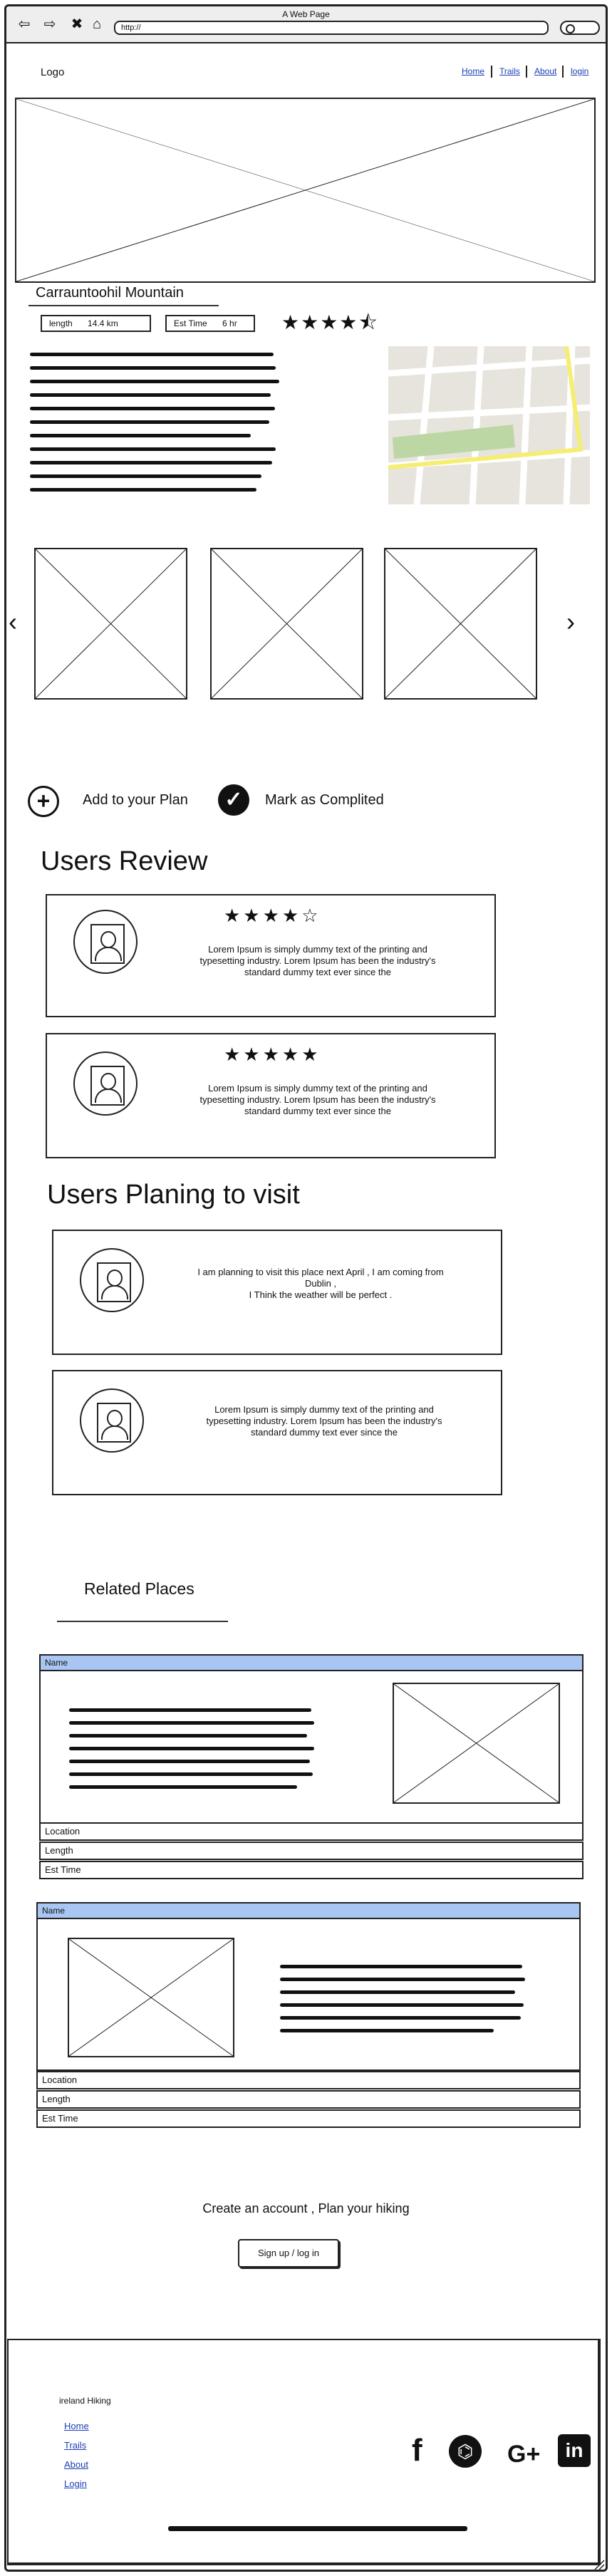 This screenshot has height=2576, width=612. What do you see at coordinates (52, 72) in the screenshot?
I see `site-logo: Logo` at bounding box center [52, 72].